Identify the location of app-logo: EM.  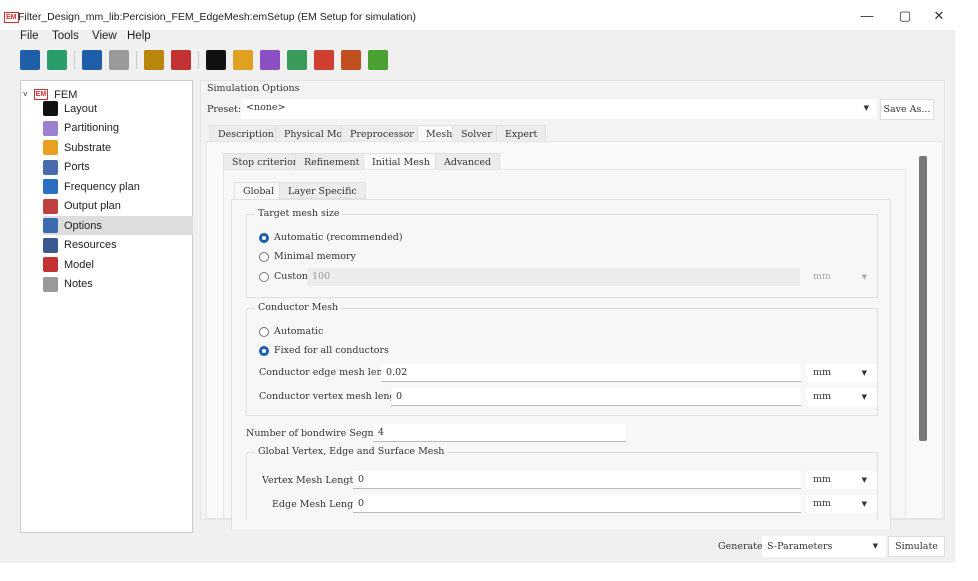
(11, 17).